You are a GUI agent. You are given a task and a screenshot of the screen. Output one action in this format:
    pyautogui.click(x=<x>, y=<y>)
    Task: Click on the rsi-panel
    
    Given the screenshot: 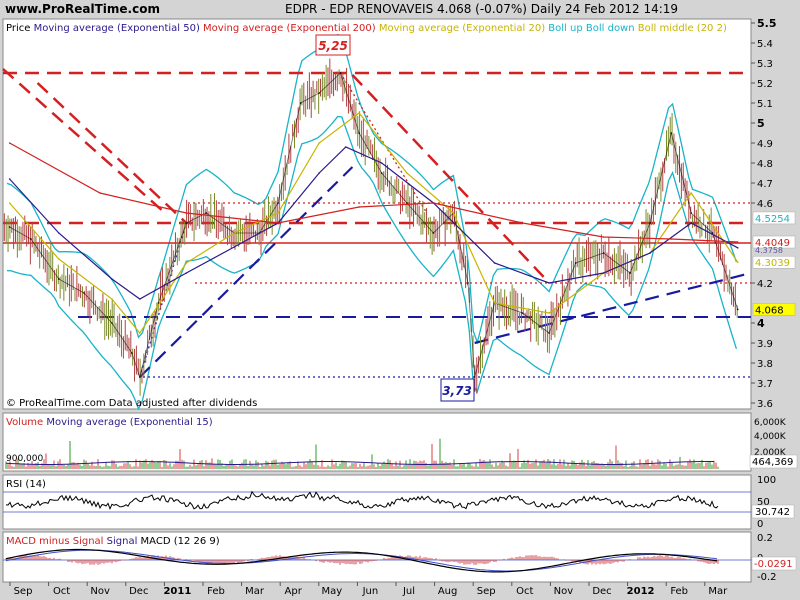 What is the action you would take?
    pyautogui.click(x=377, y=502)
    